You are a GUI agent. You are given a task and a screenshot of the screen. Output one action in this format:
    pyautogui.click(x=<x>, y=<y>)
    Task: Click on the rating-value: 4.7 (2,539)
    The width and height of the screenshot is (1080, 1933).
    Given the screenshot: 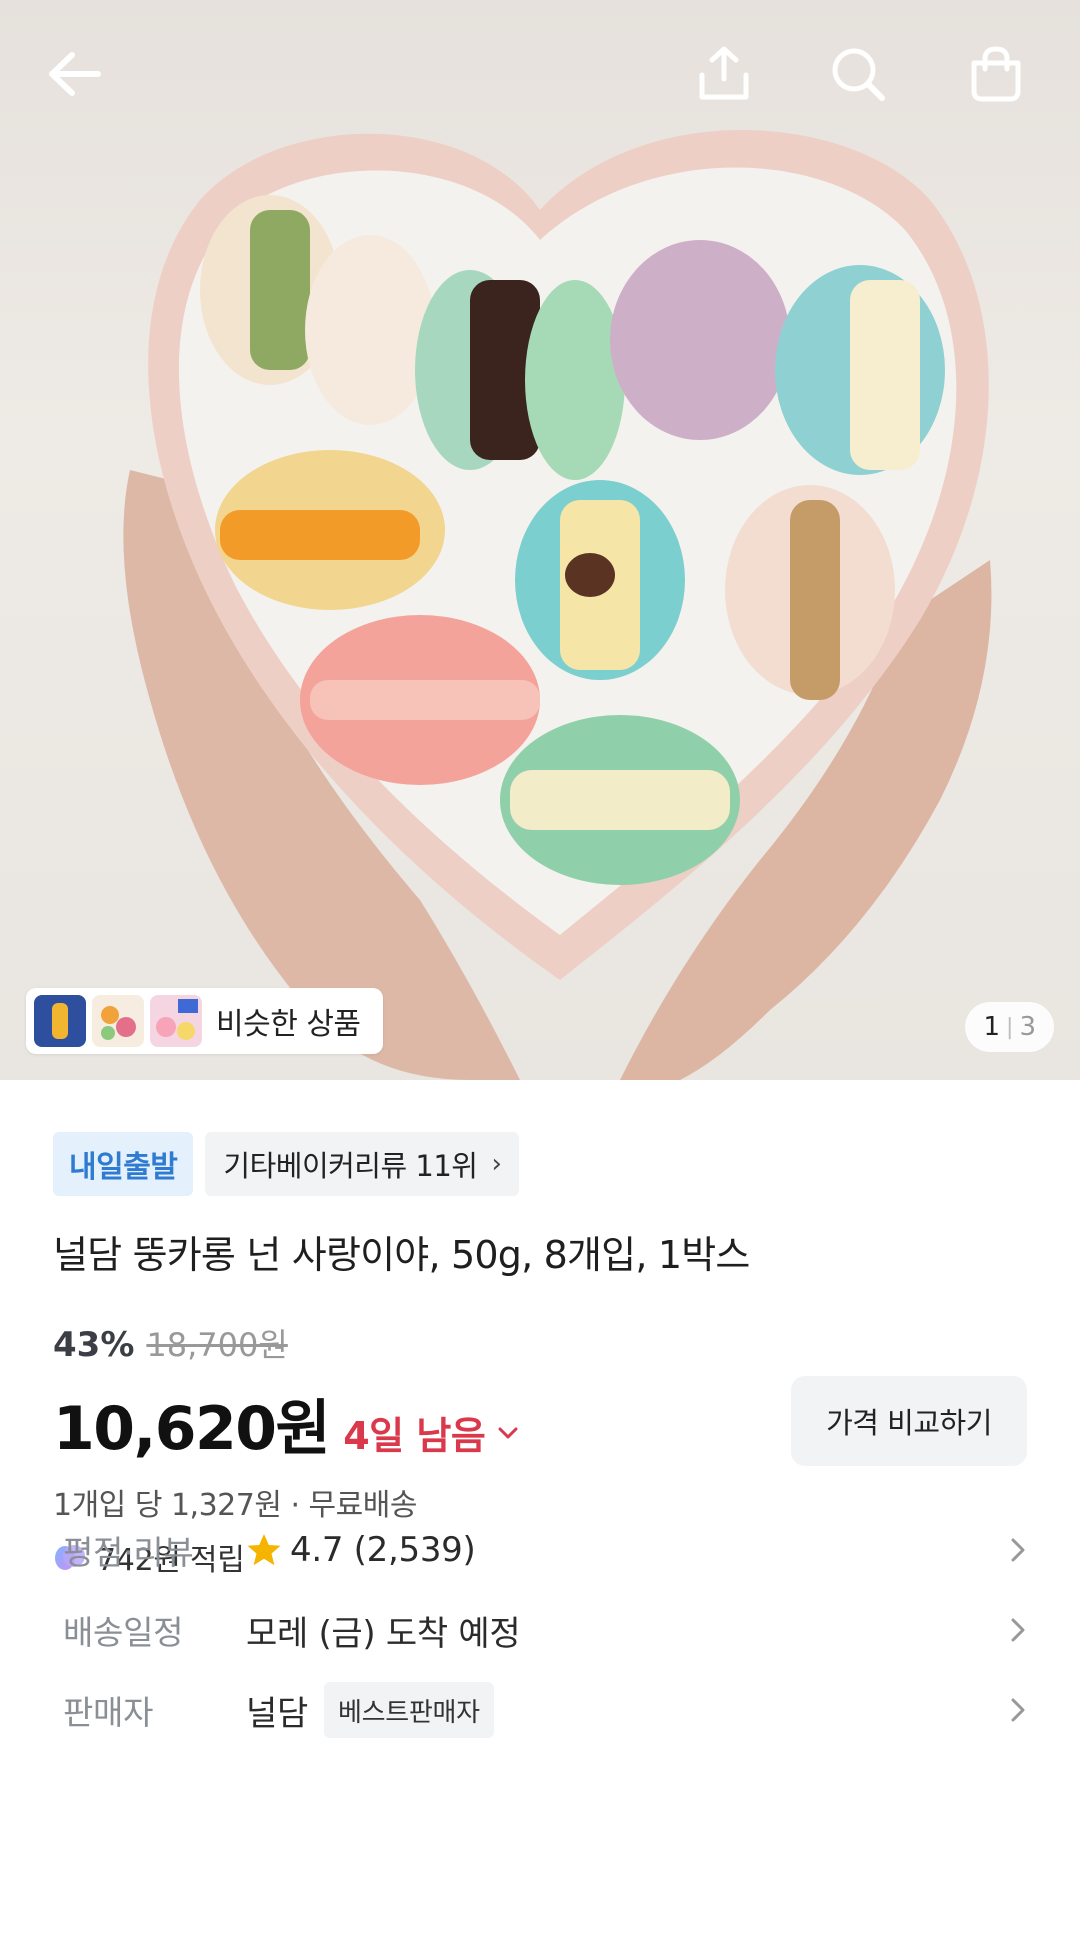 What is the action you would take?
    pyautogui.click(x=383, y=1550)
    